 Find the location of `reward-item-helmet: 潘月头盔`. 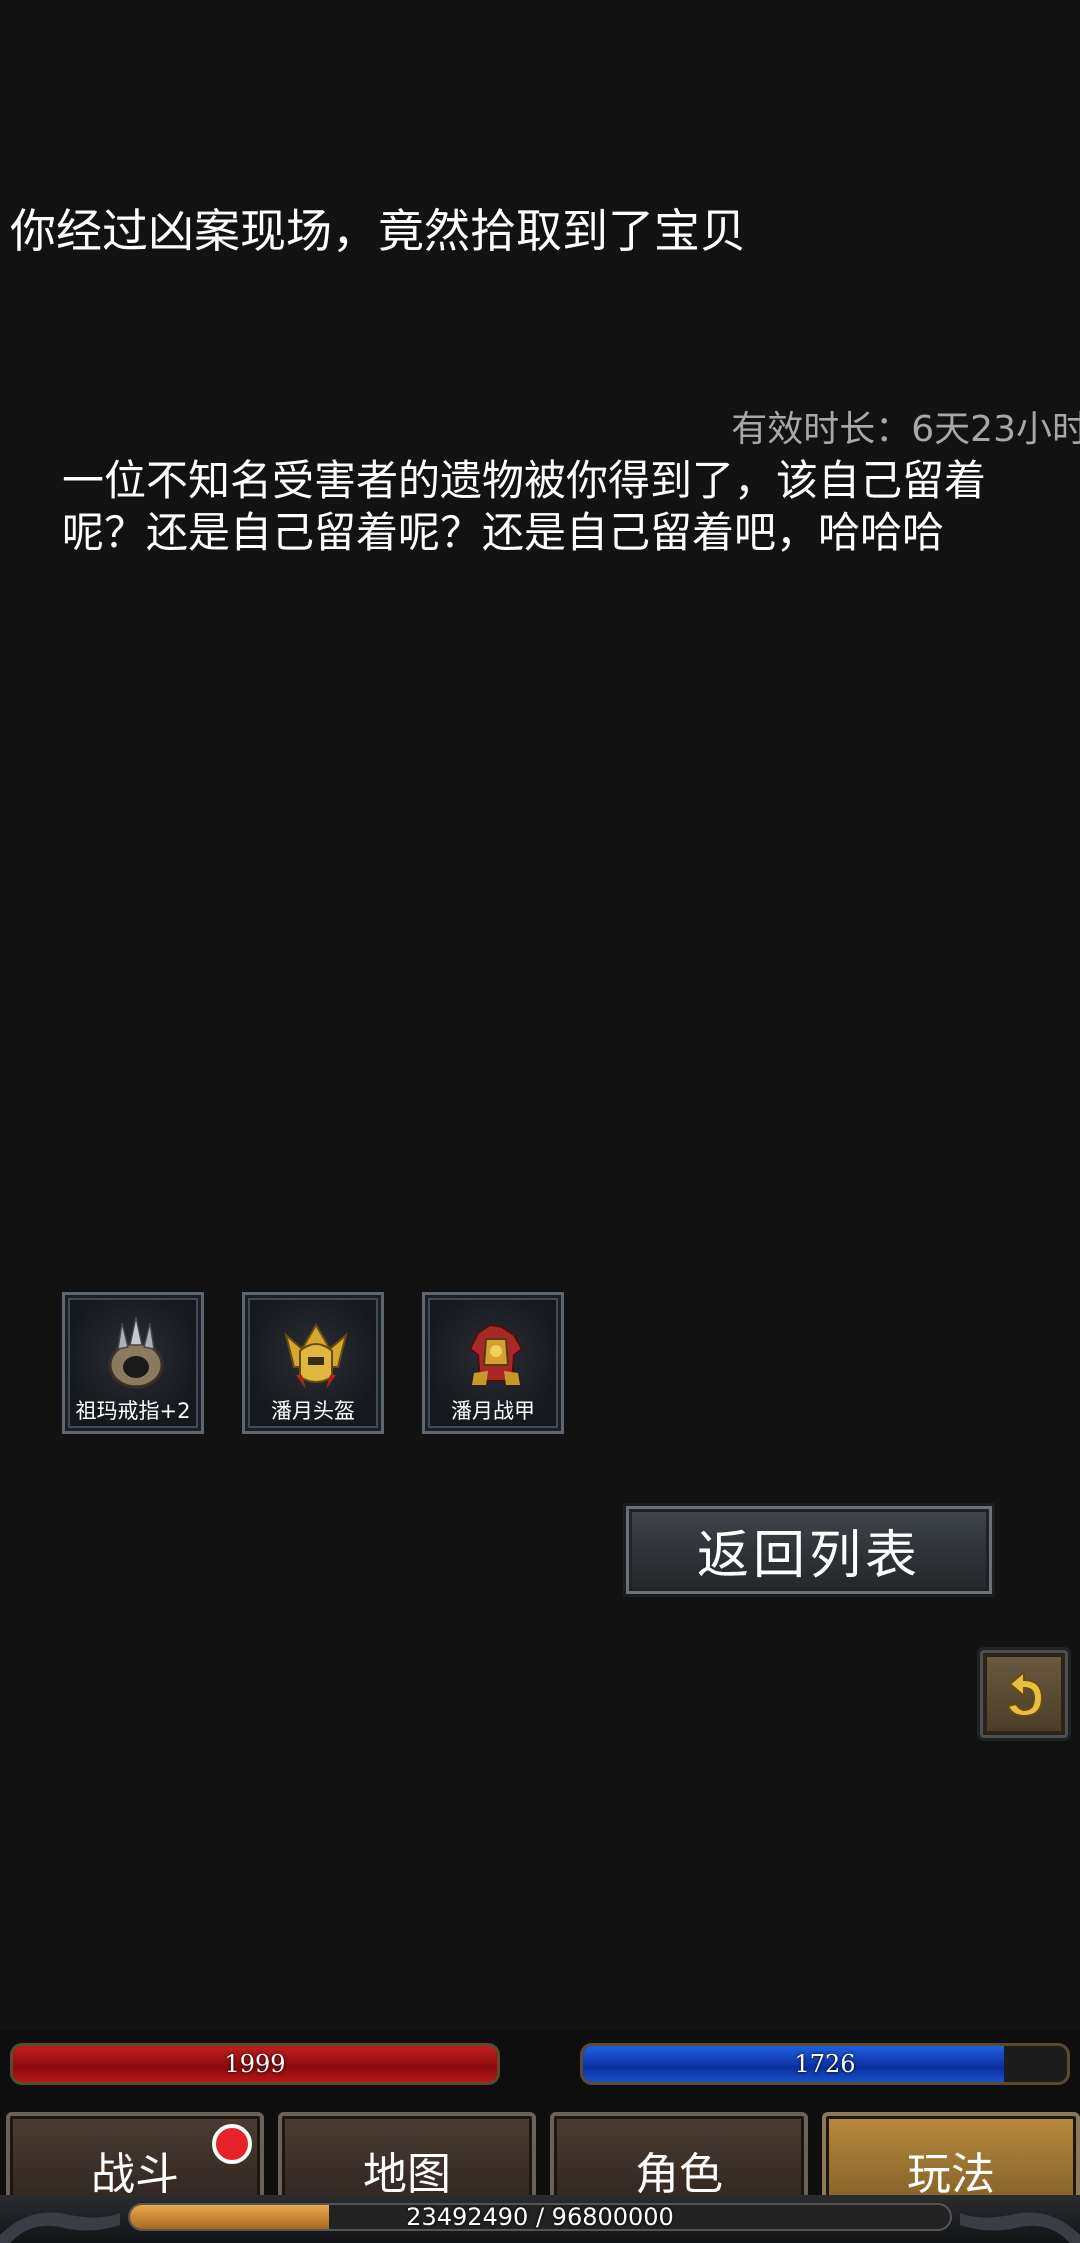

reward-item-helmet: 潘月头盔 is located at coordinates (313, 1363).